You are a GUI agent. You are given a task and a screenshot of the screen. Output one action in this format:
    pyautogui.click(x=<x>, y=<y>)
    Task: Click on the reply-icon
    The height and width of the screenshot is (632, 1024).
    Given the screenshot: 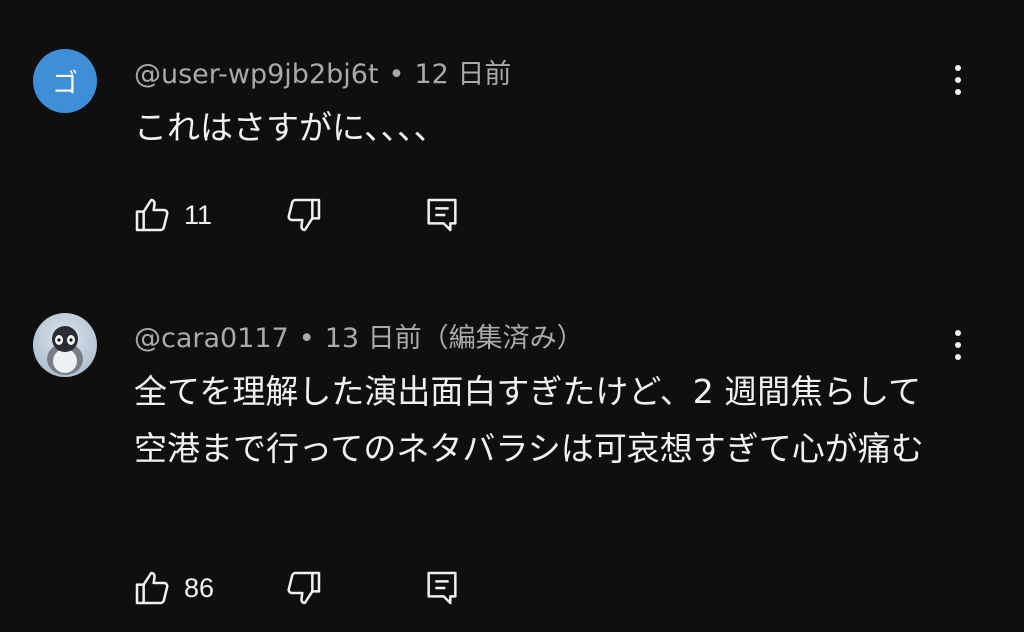 What is the action you would take?
    pyautogui.click(x=442, y=588)
    